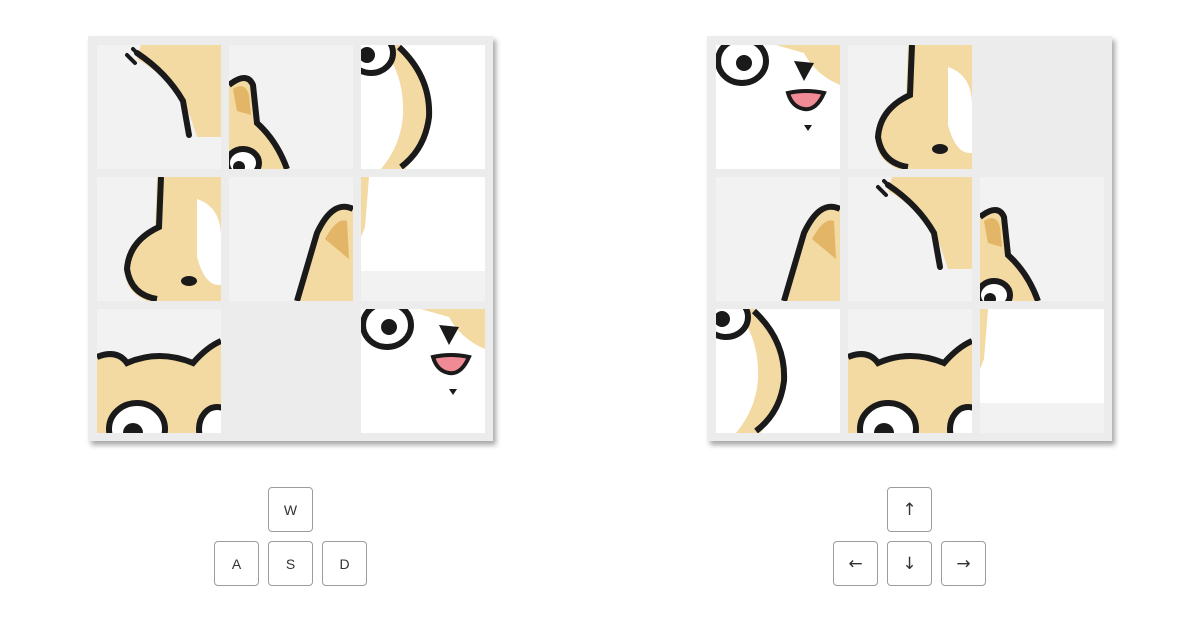  I want to click on key-arrow-down: ↓, so click(909, 563).